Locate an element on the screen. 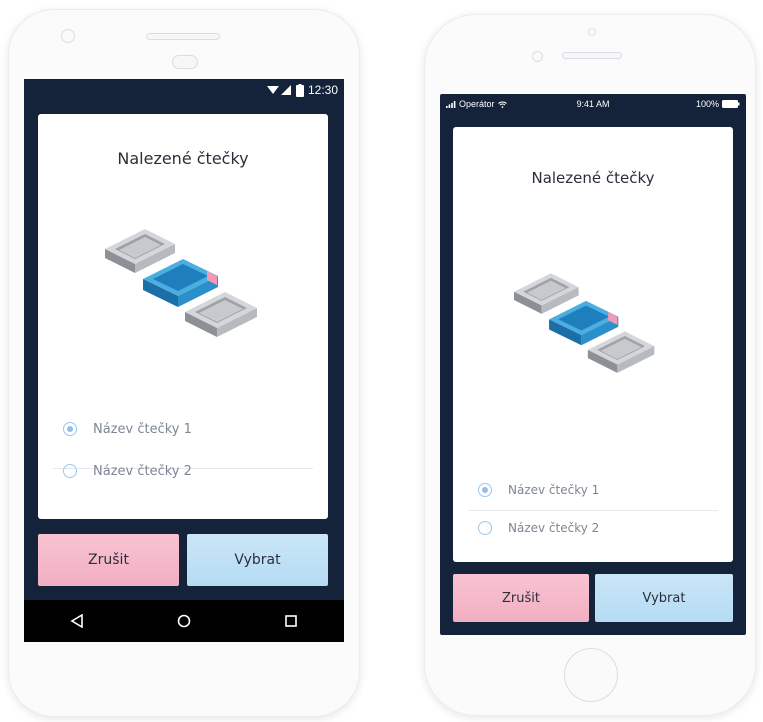  android-sensor is located at coordinates (185, 62).